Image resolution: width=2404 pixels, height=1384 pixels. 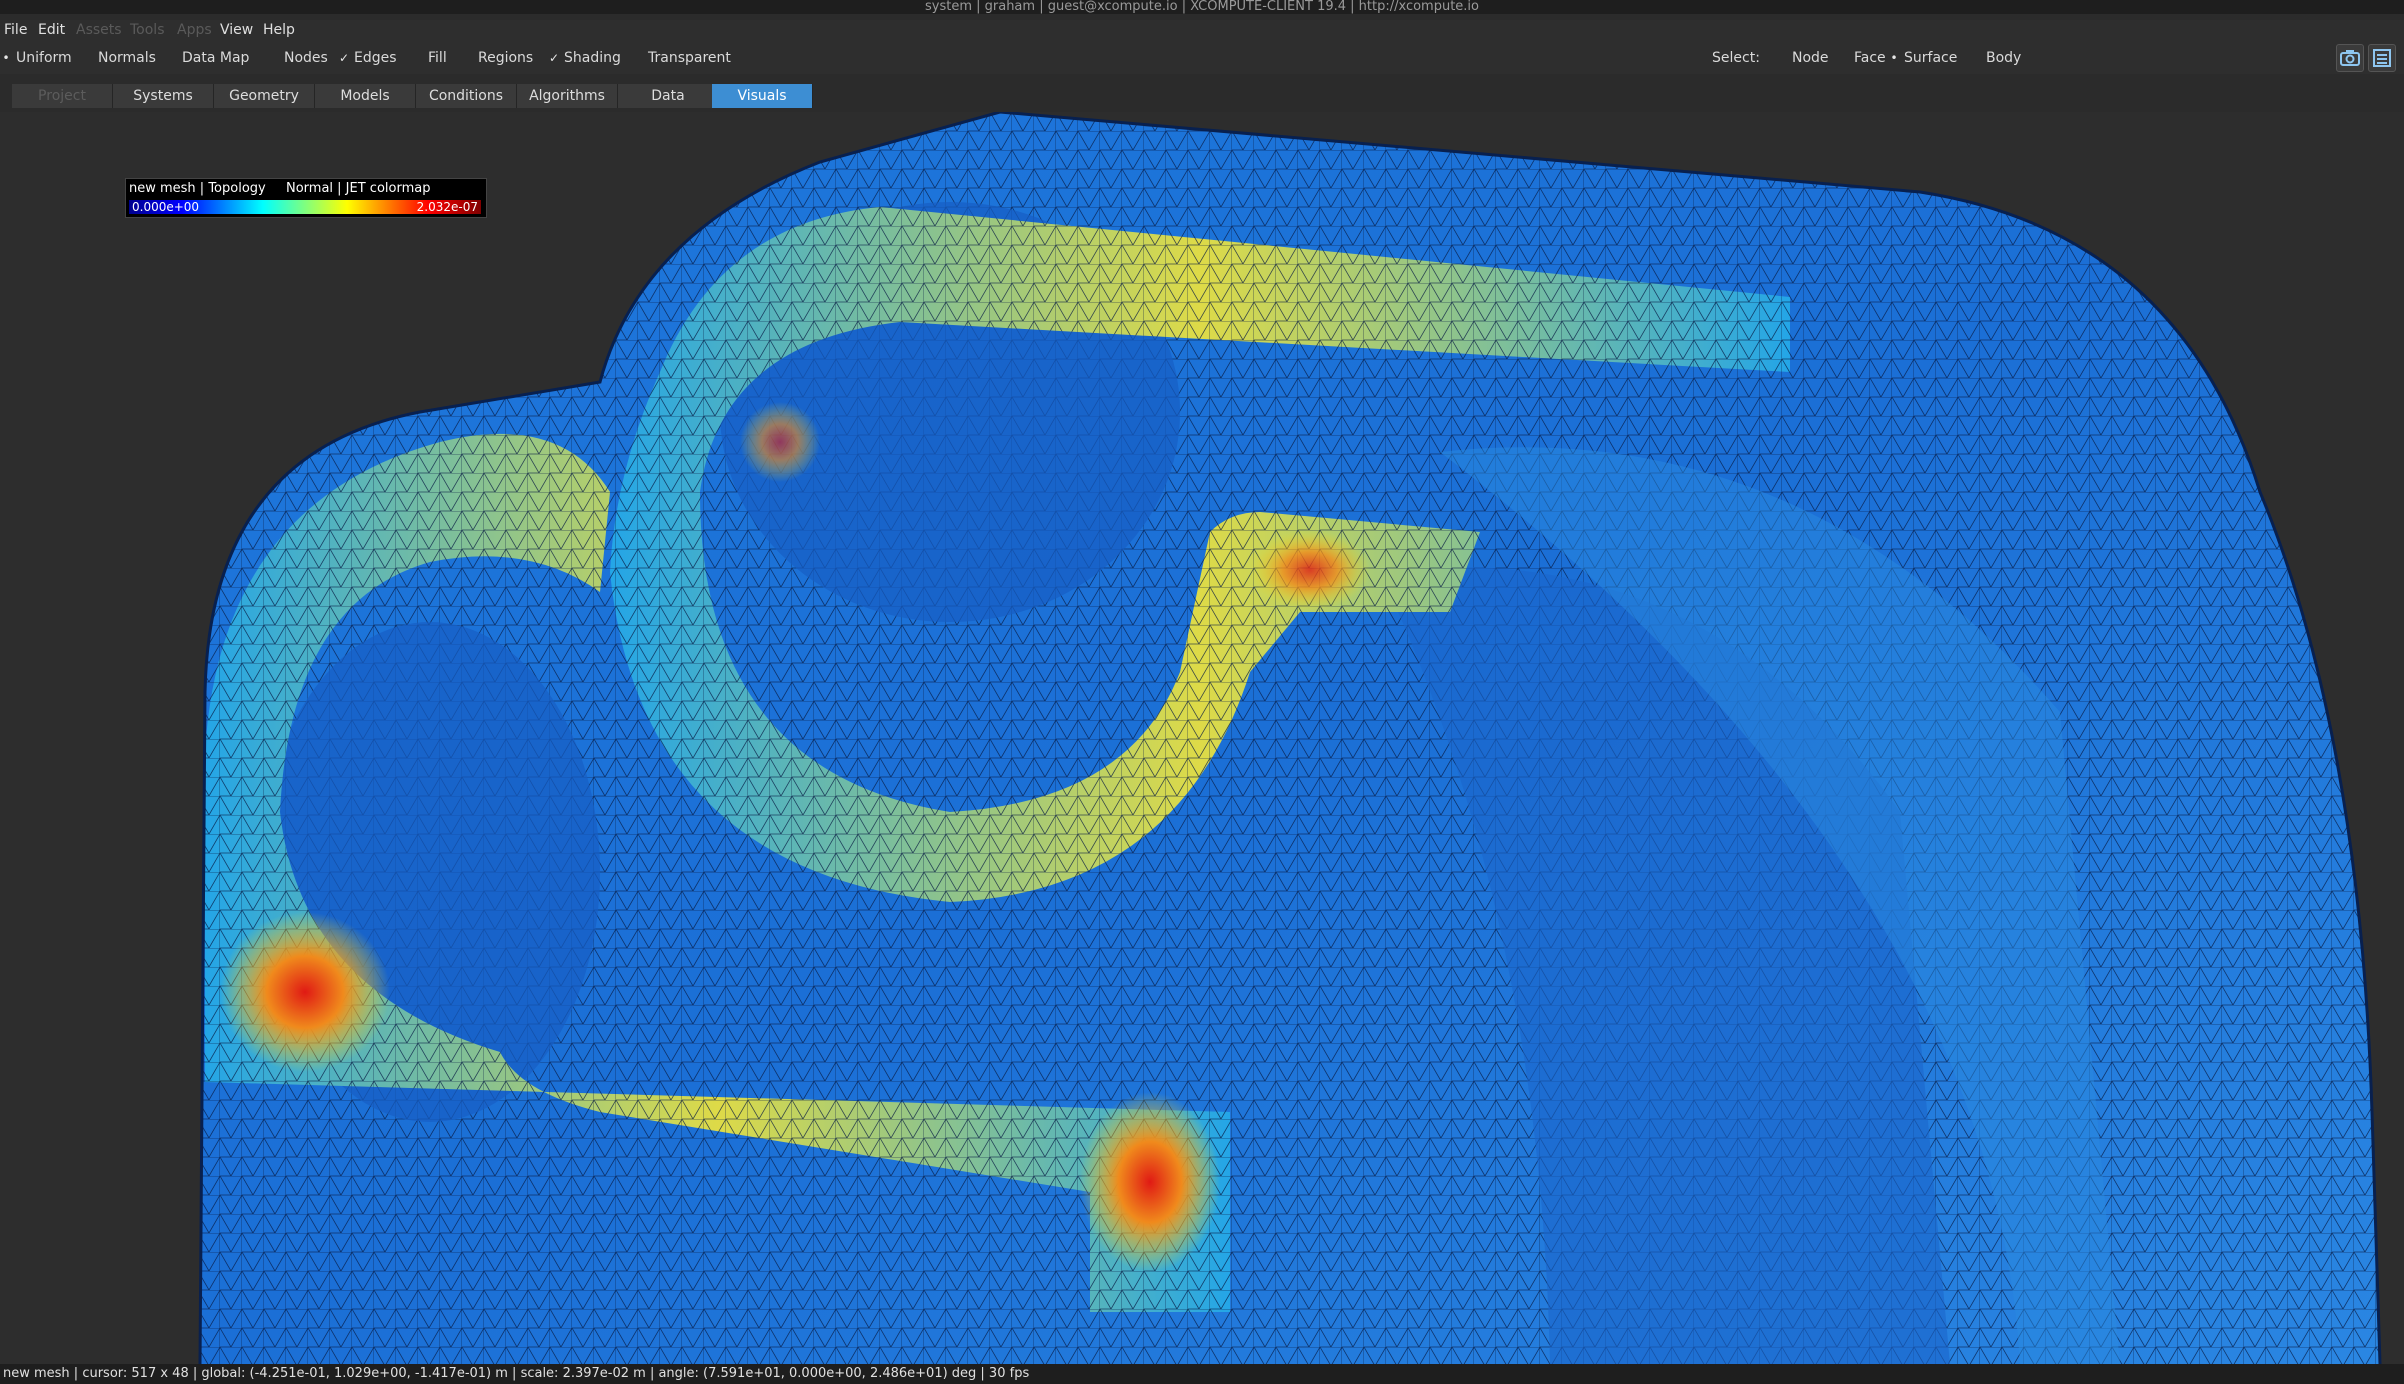 I want to click on edges-label: Edges, so click(x=375, y=58).